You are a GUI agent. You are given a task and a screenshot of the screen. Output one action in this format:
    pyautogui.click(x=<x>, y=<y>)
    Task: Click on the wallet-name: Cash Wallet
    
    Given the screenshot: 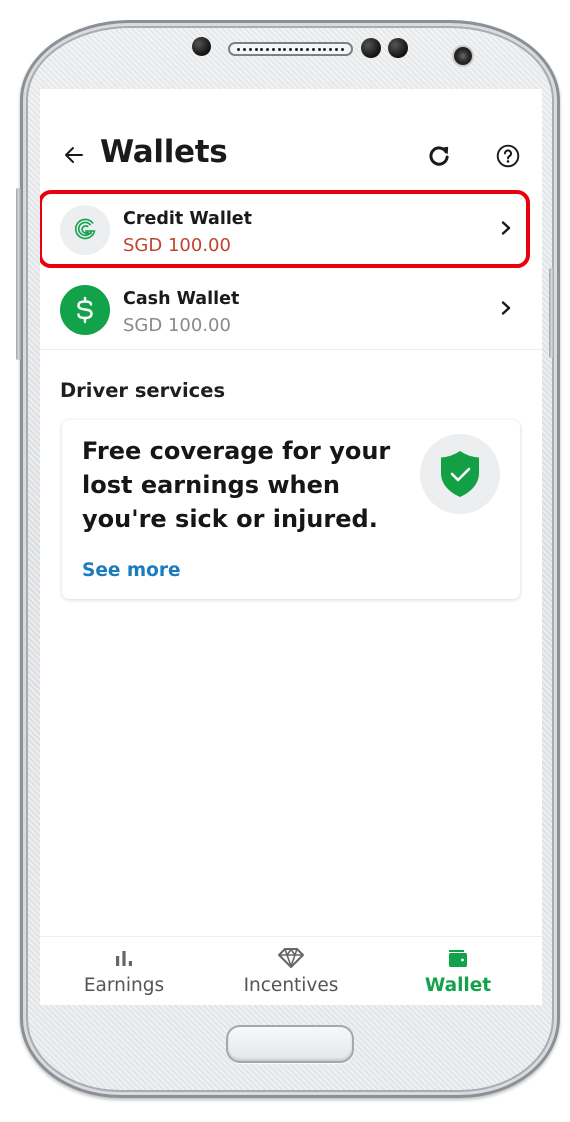 What is the action you would take?
    pyautogui.click(x=181, y=299)
    